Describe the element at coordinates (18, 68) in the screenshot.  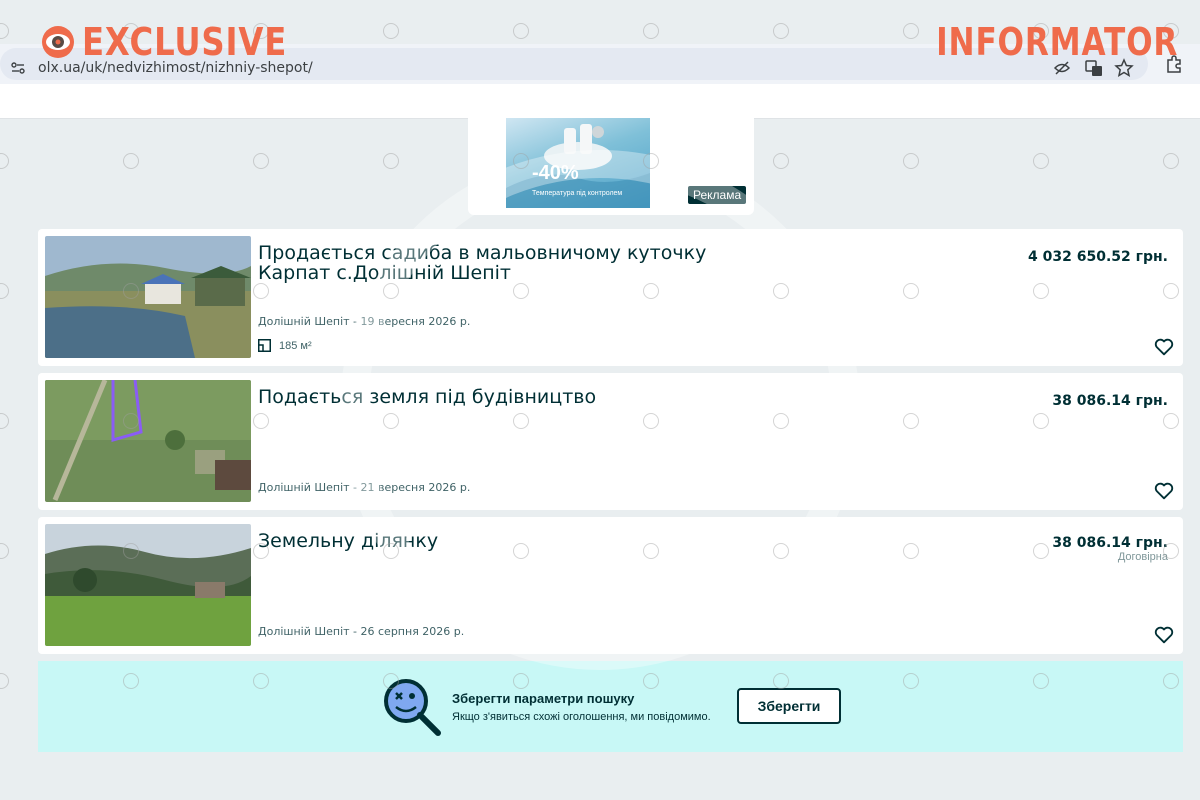
I see `site-settings-icon` at that location.